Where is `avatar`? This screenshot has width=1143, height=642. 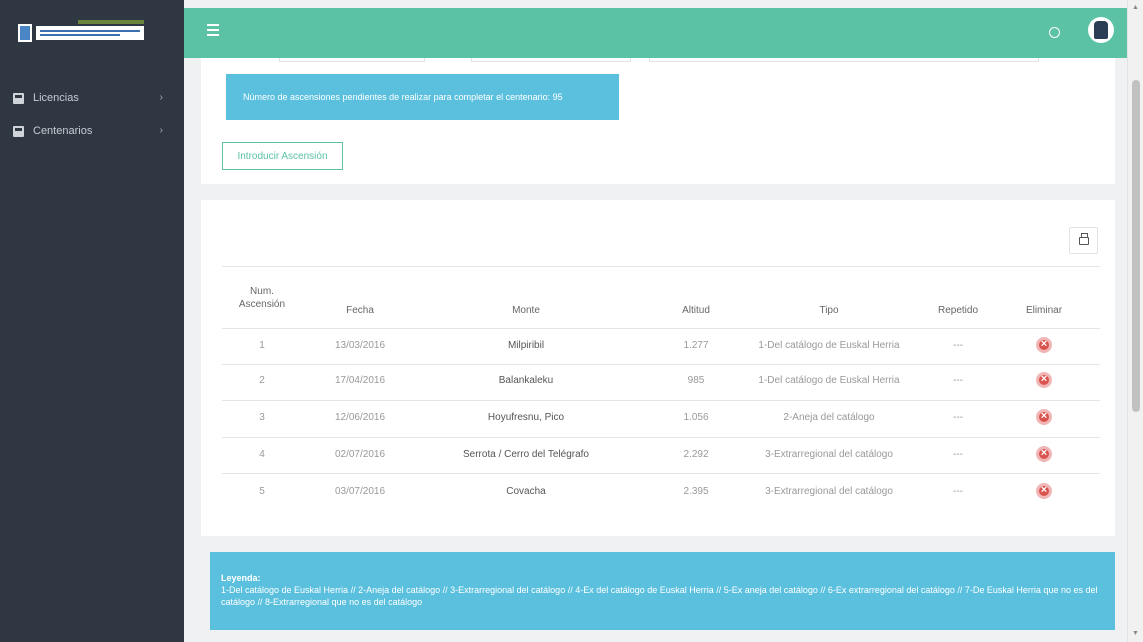 avatar is located at coordinates (1101, 30).